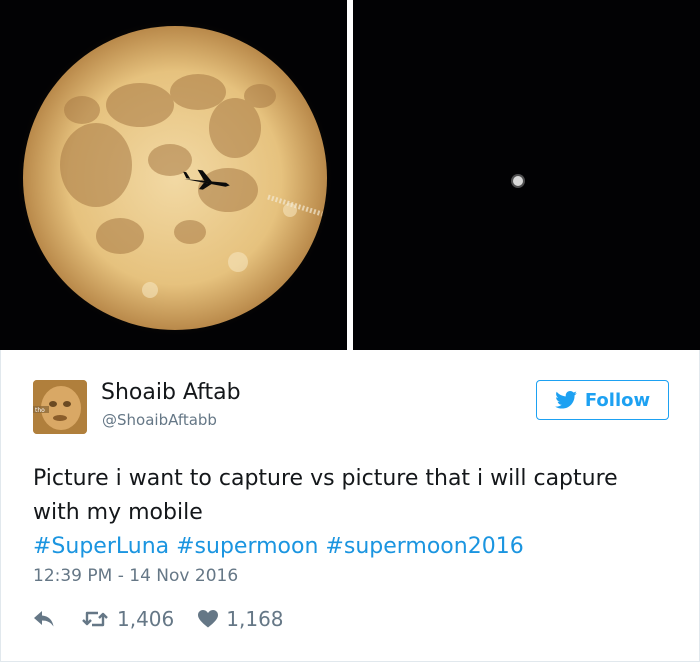 The height and width of the screenshot is (662, 700). Describe the element at coordinates (95, 619) in the screenshot. I see `retweet-icon` at that location.